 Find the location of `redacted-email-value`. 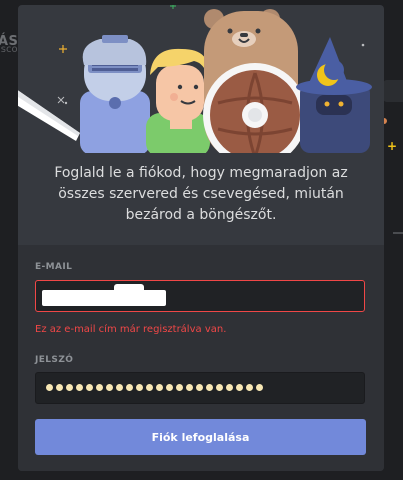

redacted-email-value is located at coordinates (104, 295).